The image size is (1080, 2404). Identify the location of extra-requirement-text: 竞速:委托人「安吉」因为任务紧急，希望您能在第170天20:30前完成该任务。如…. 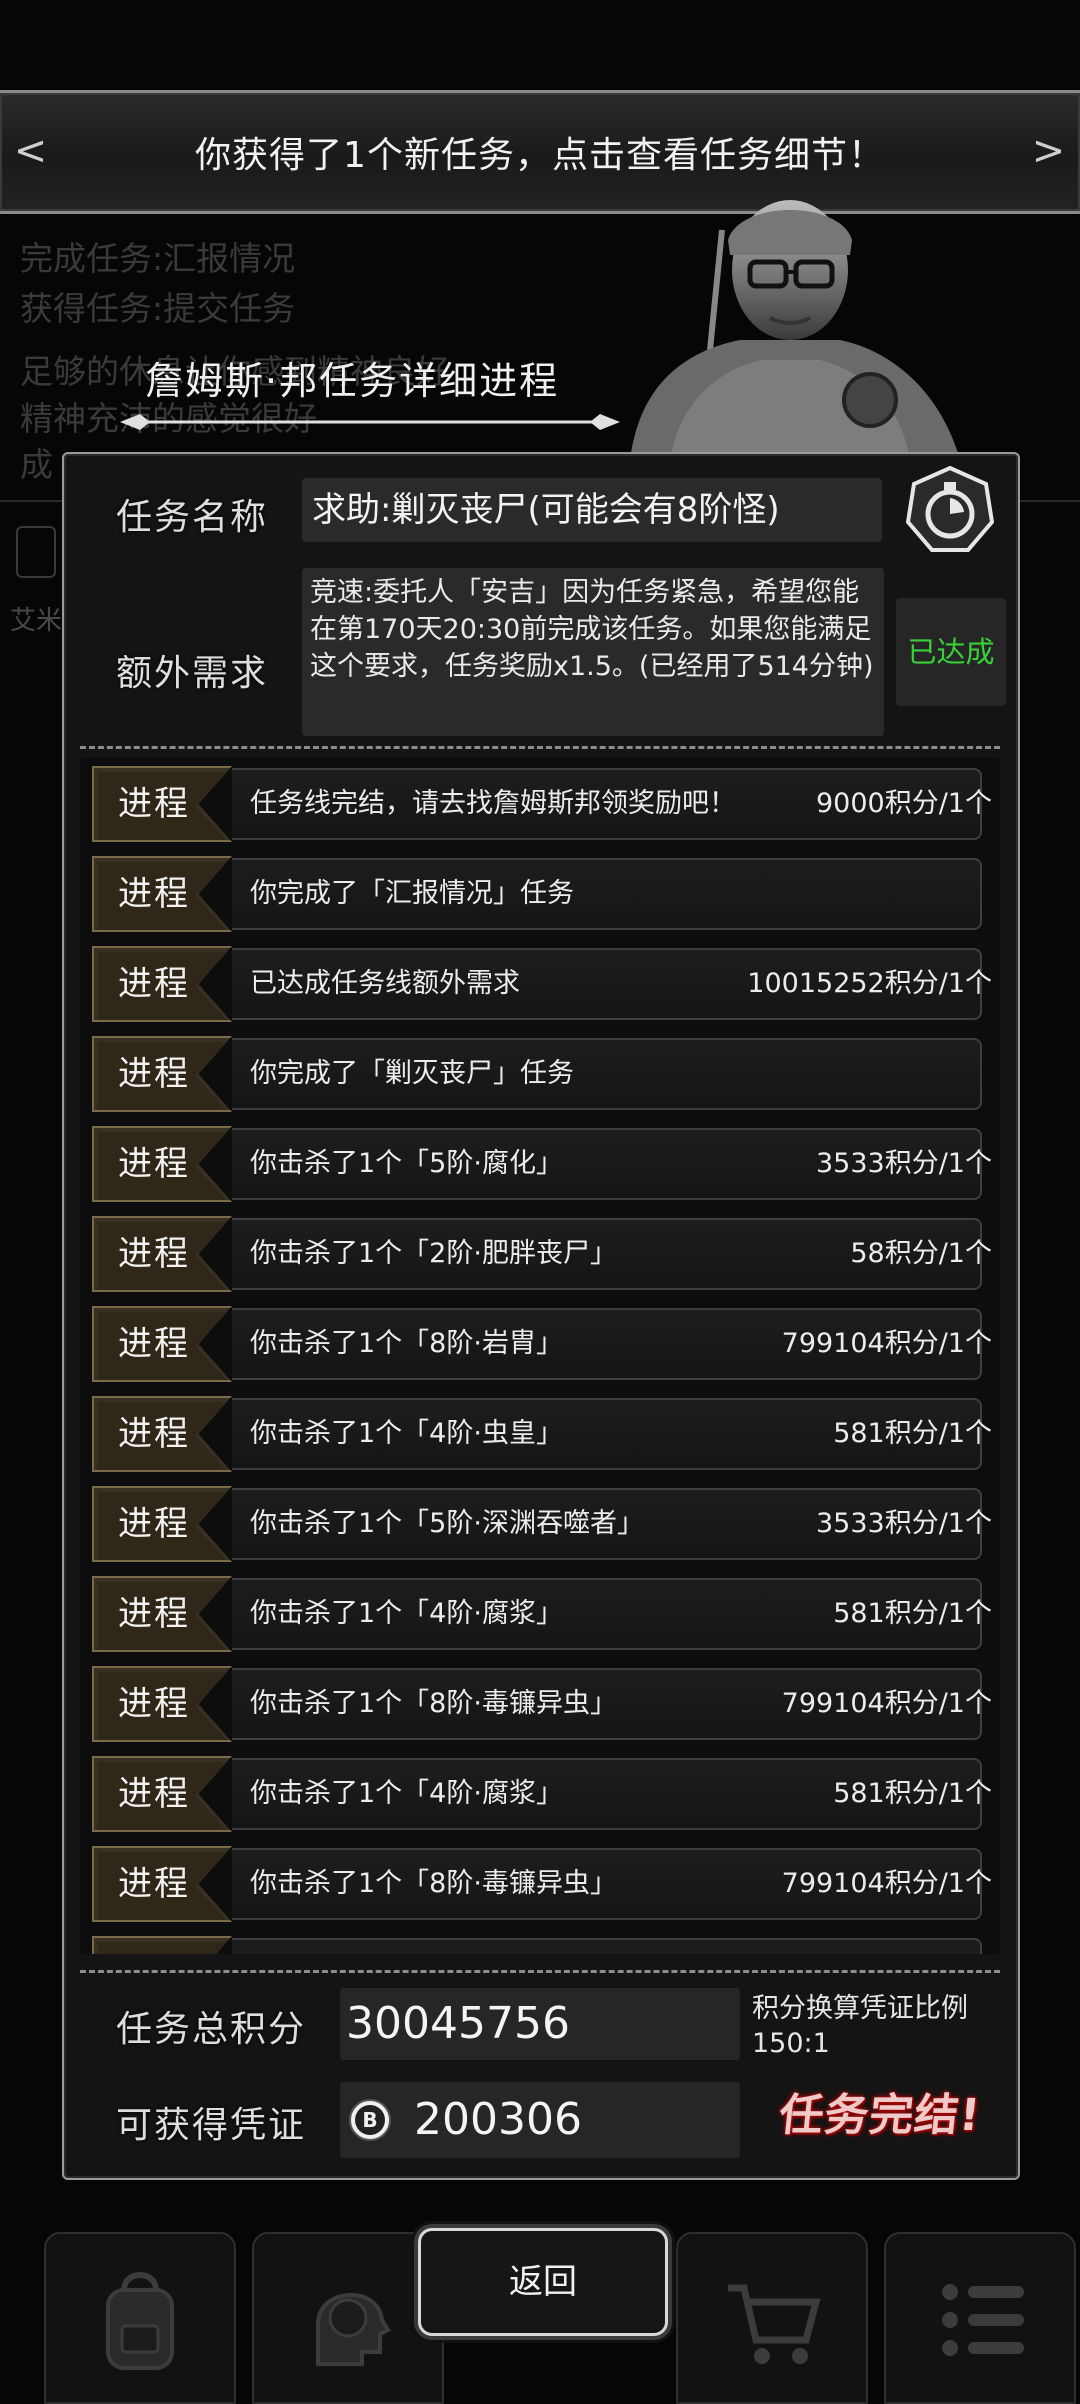
(593, 652).